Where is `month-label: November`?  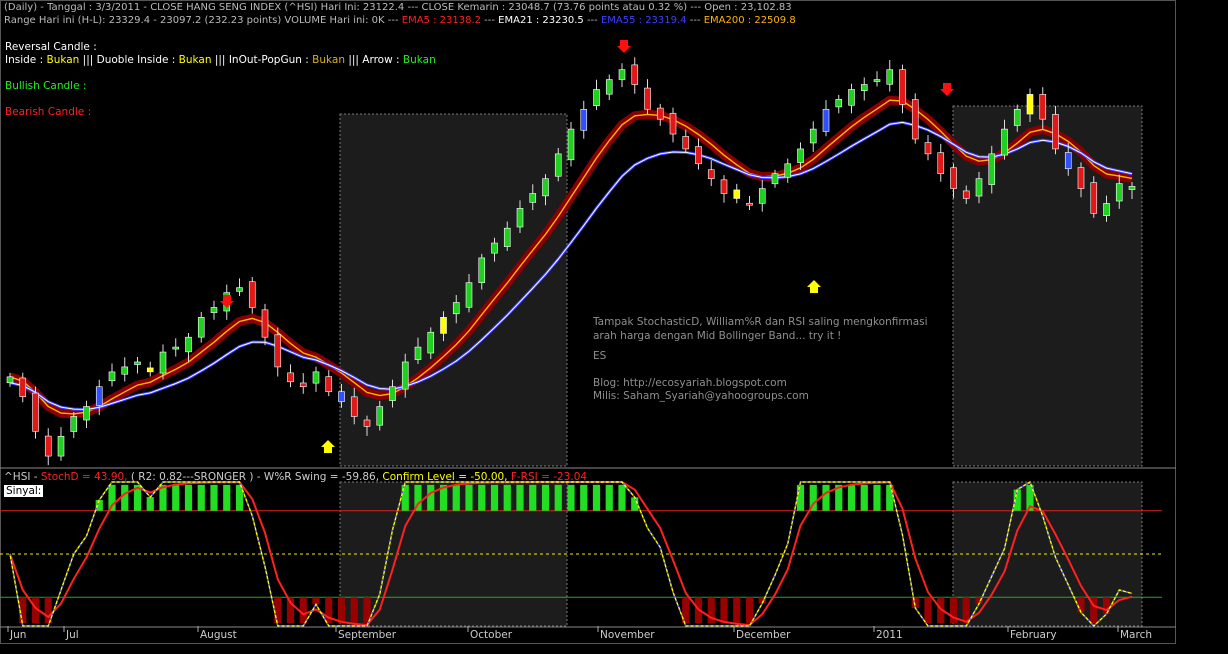
month-label: November is located at coordinates (627, 635).